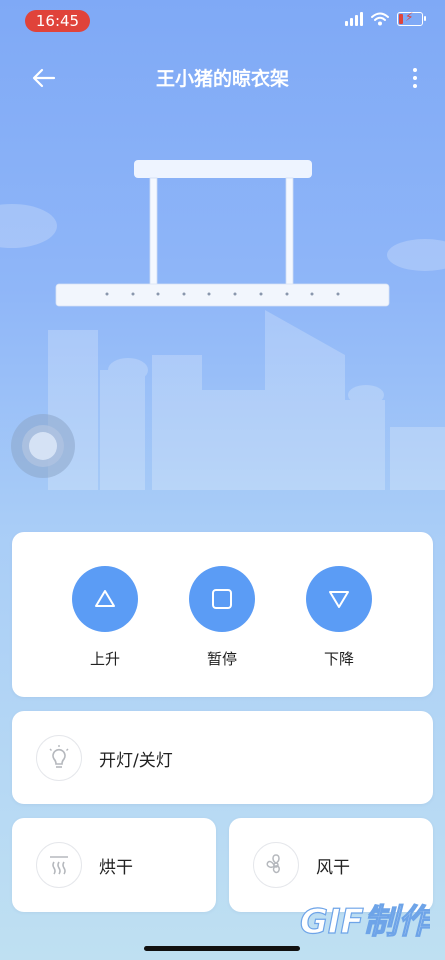 This screenshot has height=960, width=445. I want to click on battery-icon: ⚡, so click(411, 18).